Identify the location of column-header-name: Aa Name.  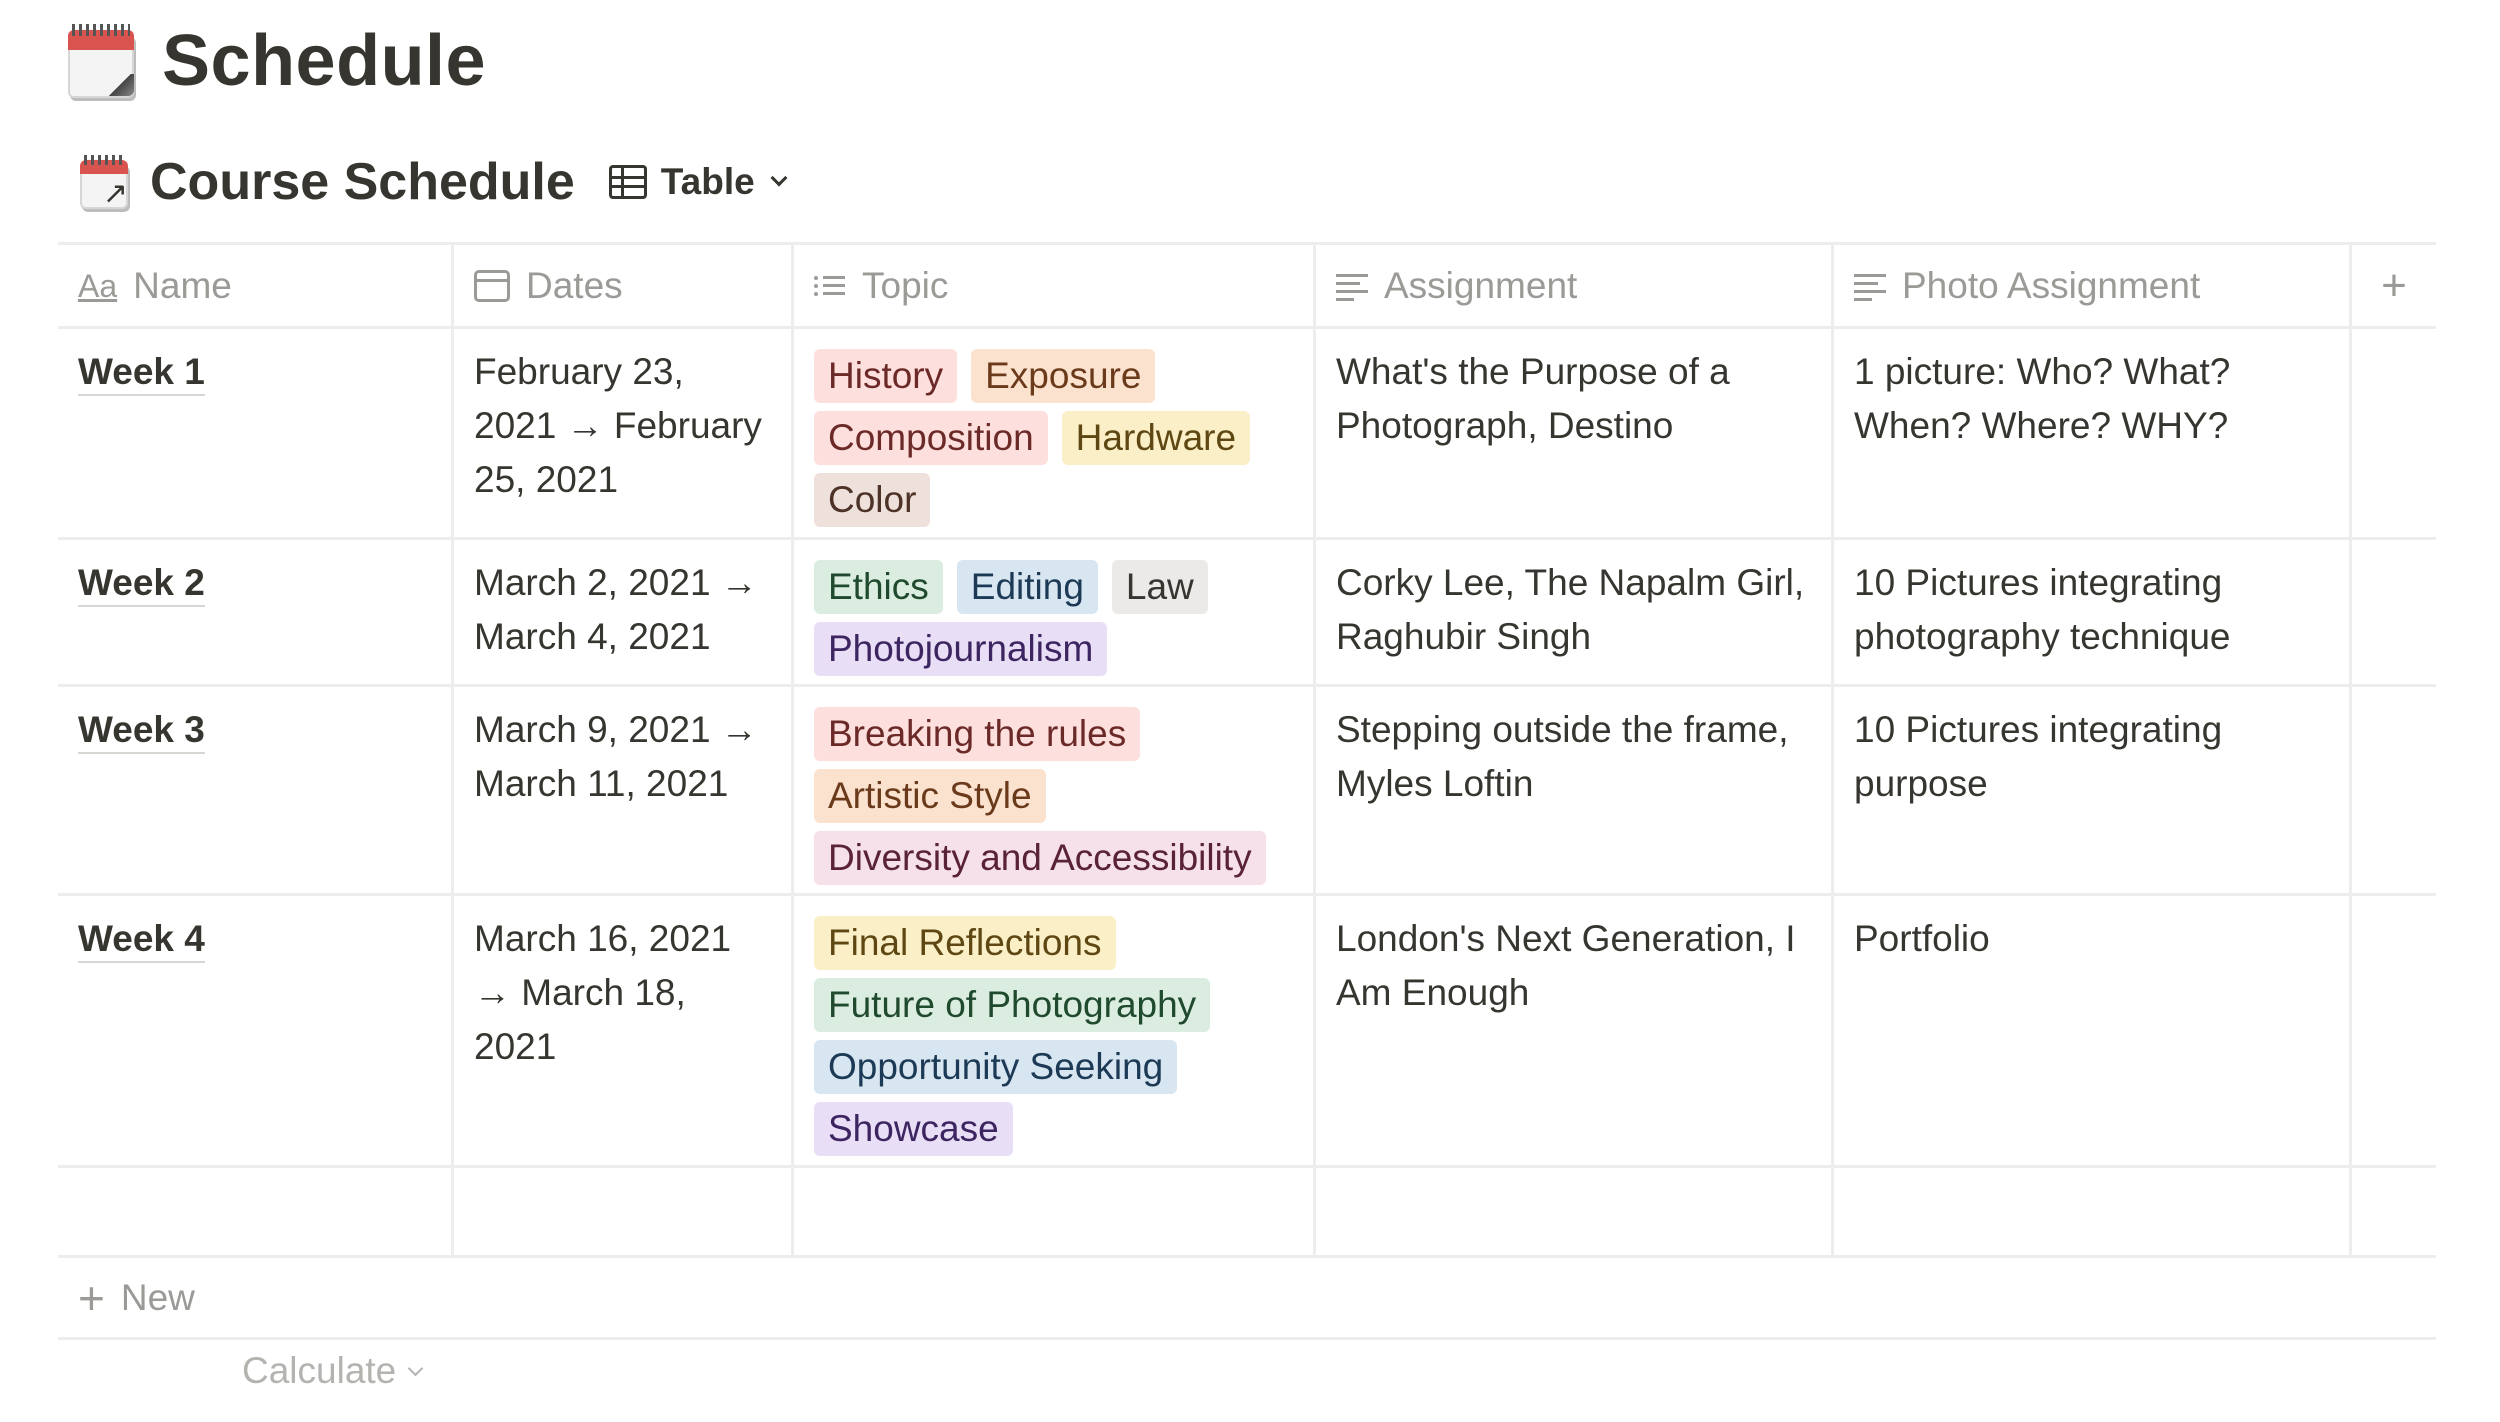
(256, 285).